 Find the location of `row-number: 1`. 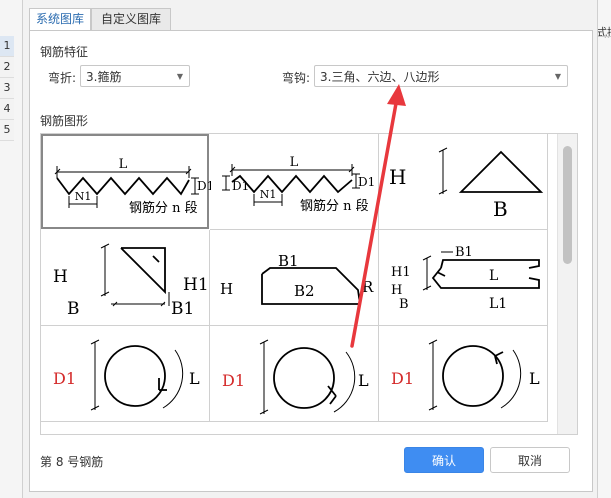

row-number: 1 is located at coordinates (7, 46).